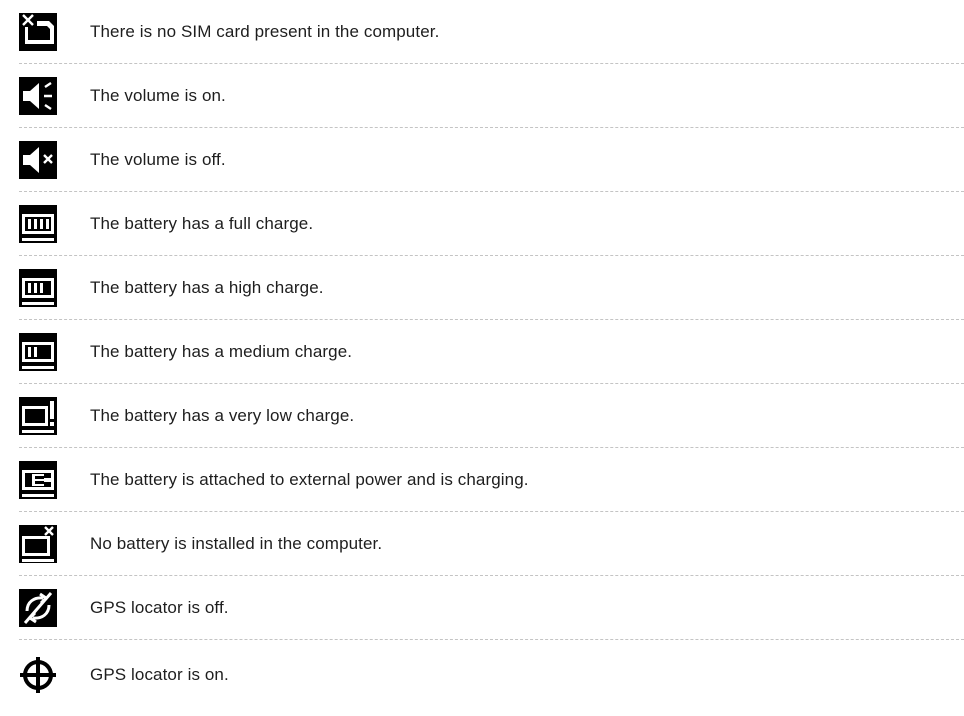 This screenshot has height=716, width=964. What do you see at coordinates (159, 674) in the screenshot?
I see `item-description: GPS locator is on.` at bounding box center [159, 674].